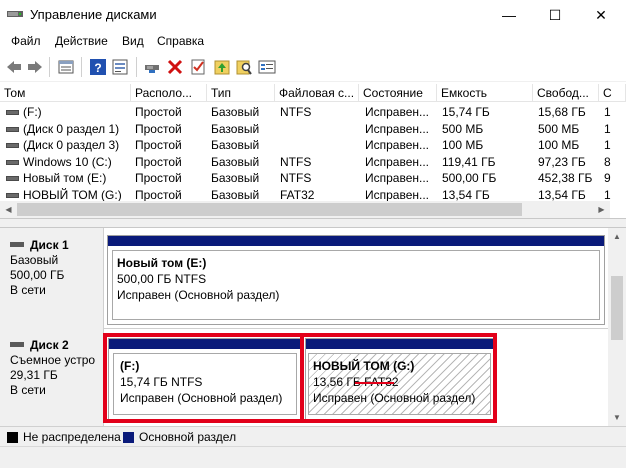 The height and width of the screenshot is (468, 626). Describe the element at coordinates (175, 67) in the screenshot. I see `delete-icon` at that location.